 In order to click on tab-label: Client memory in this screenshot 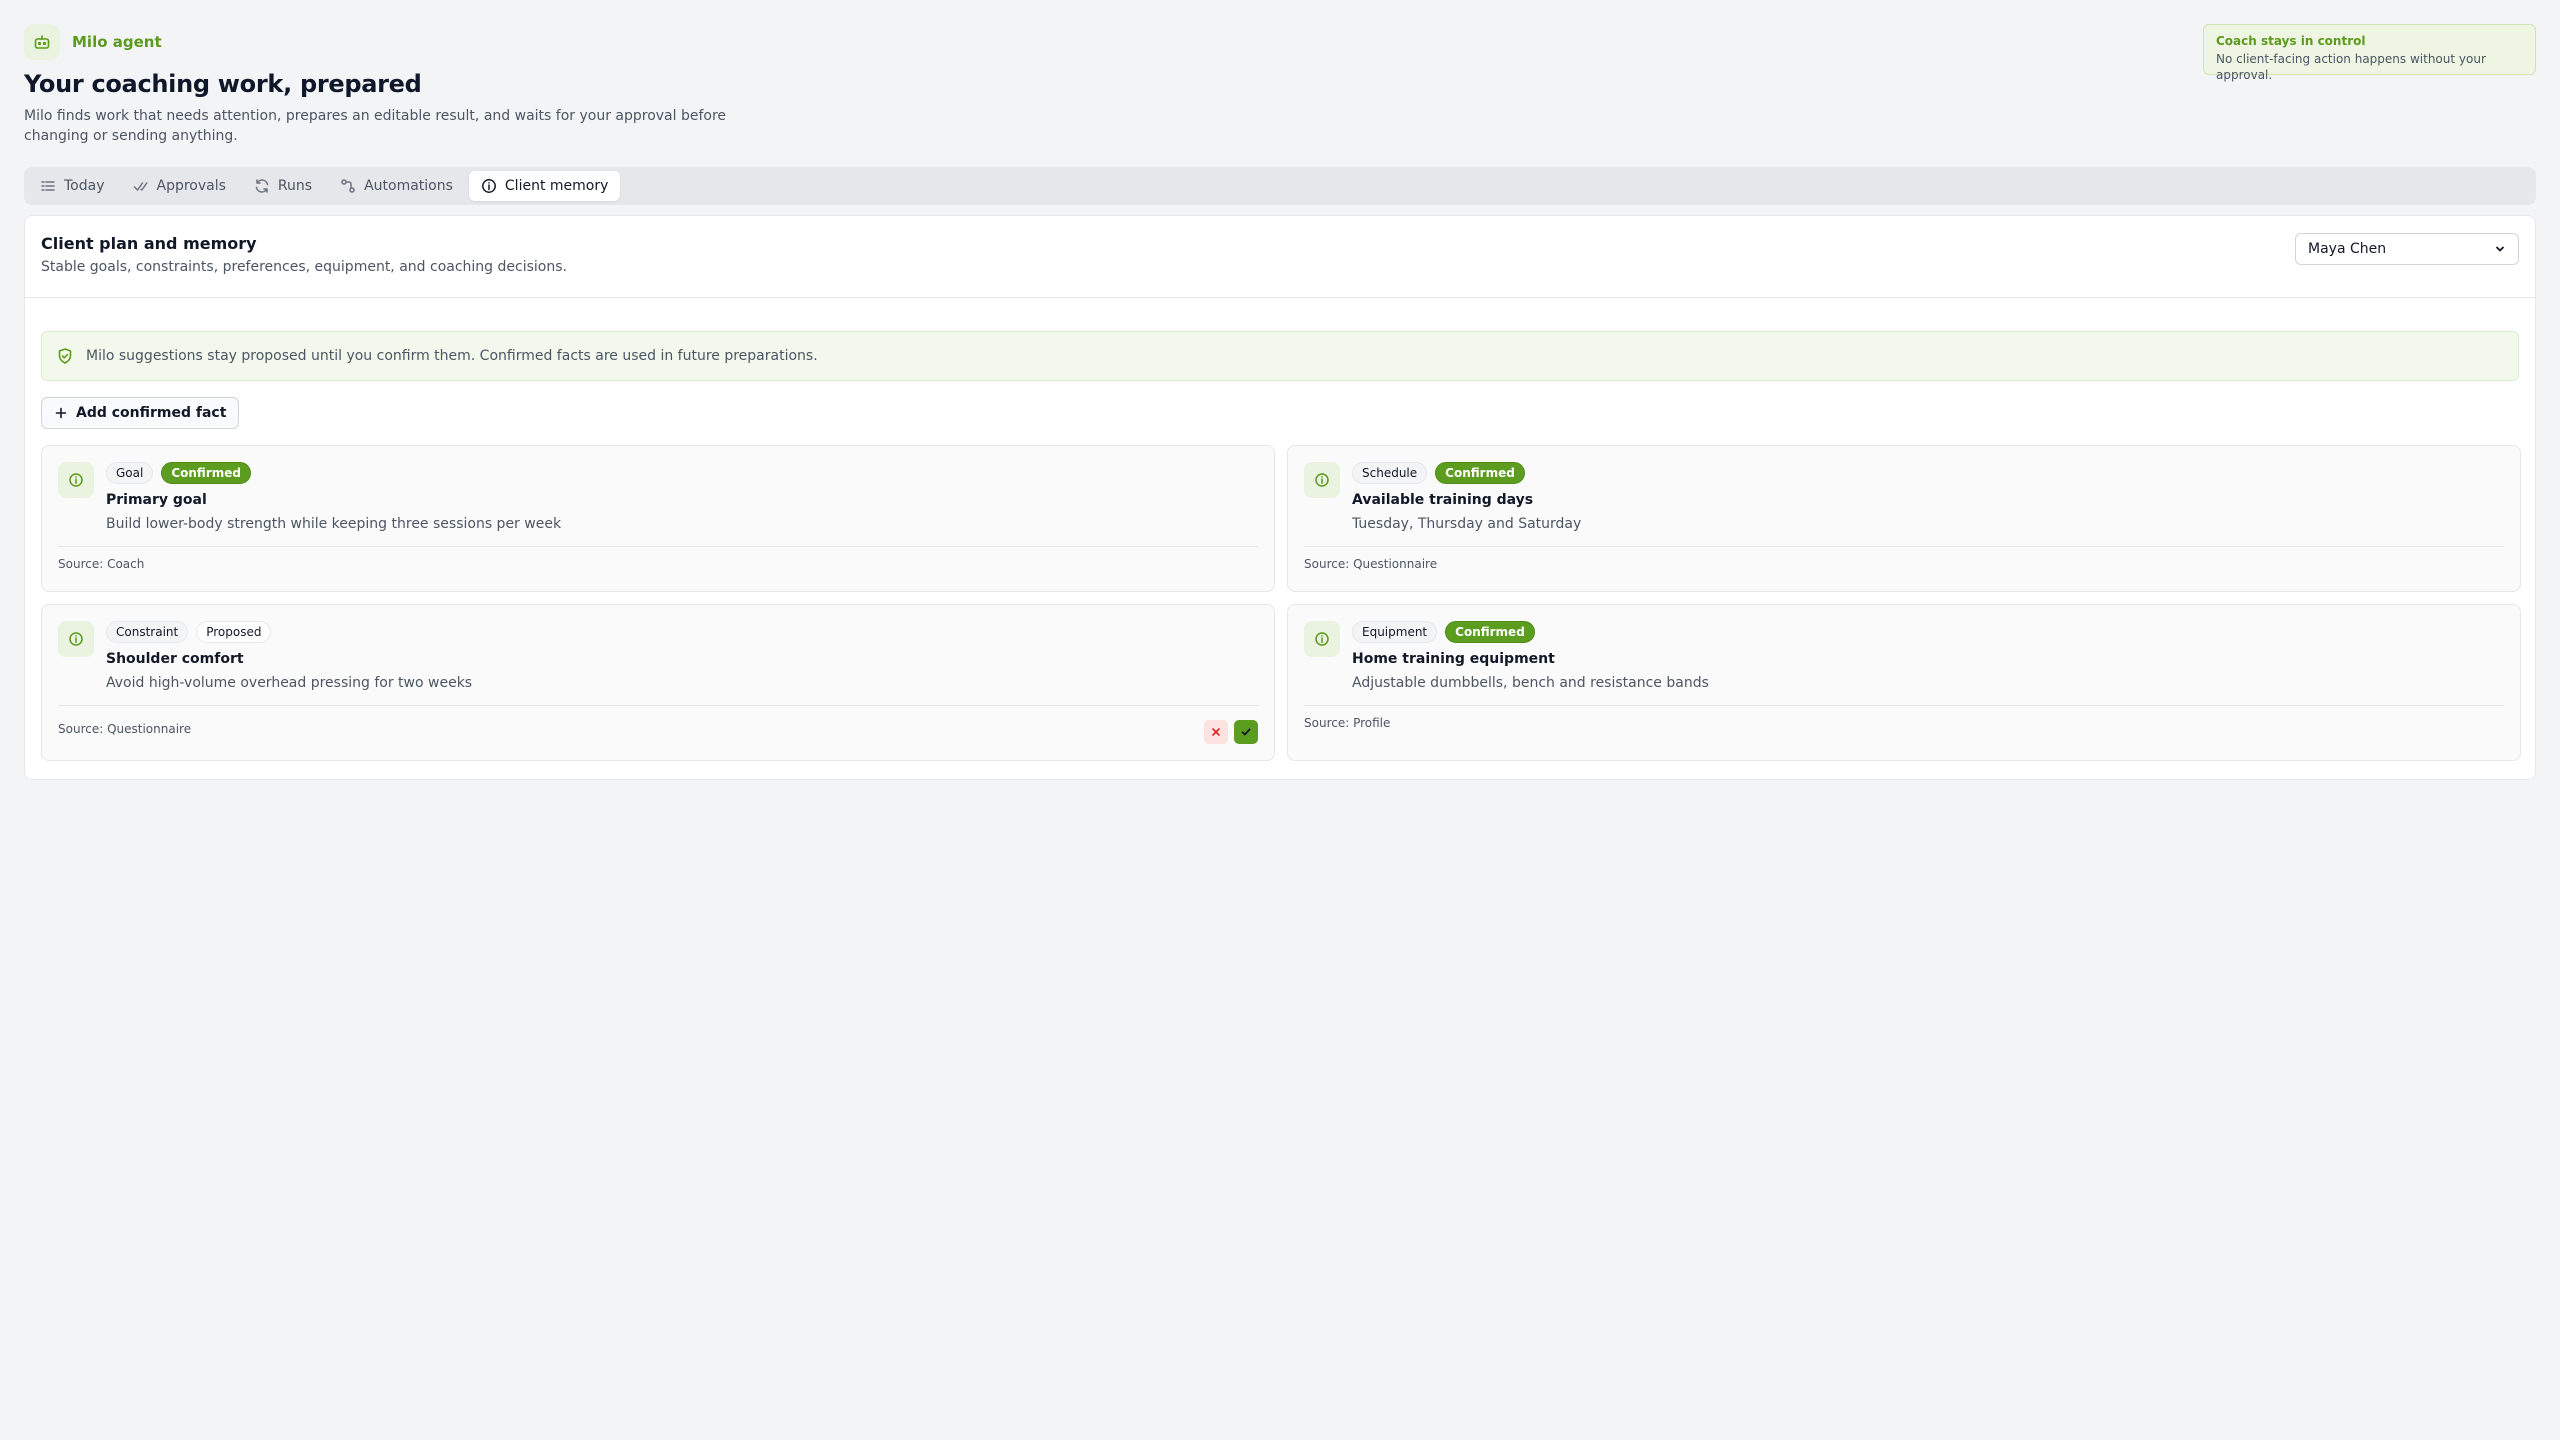, I will do `click(556, 186)`.